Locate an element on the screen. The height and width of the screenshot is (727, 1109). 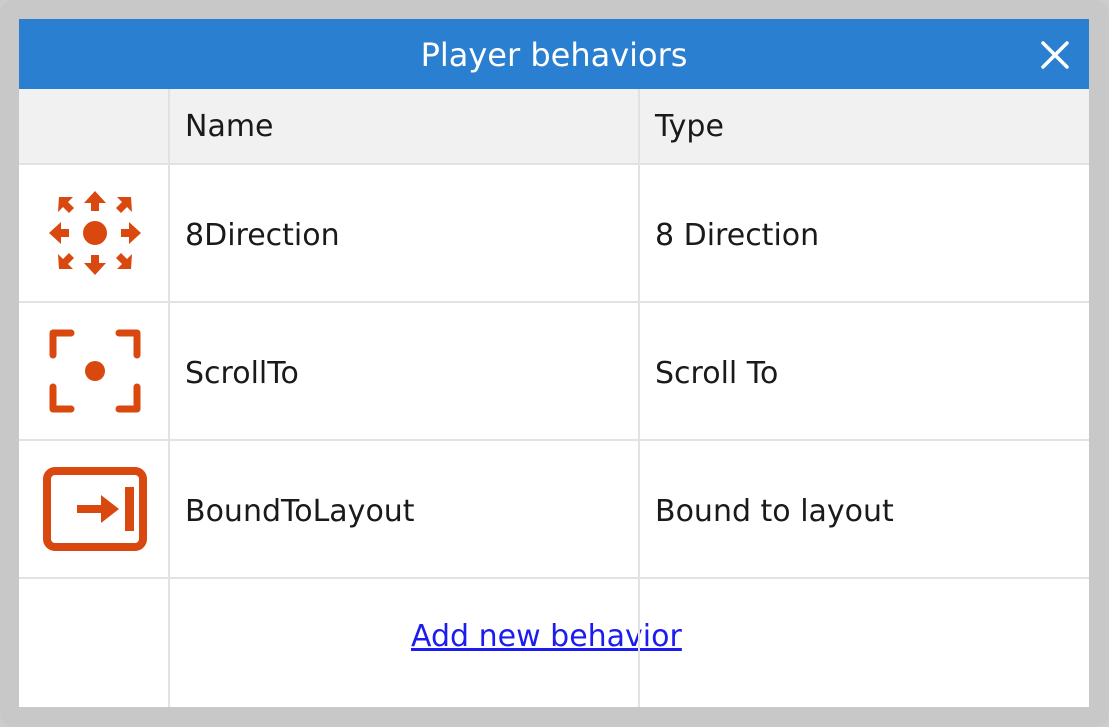
title-bar: Player behaviors is located at coordinates (554, 54).